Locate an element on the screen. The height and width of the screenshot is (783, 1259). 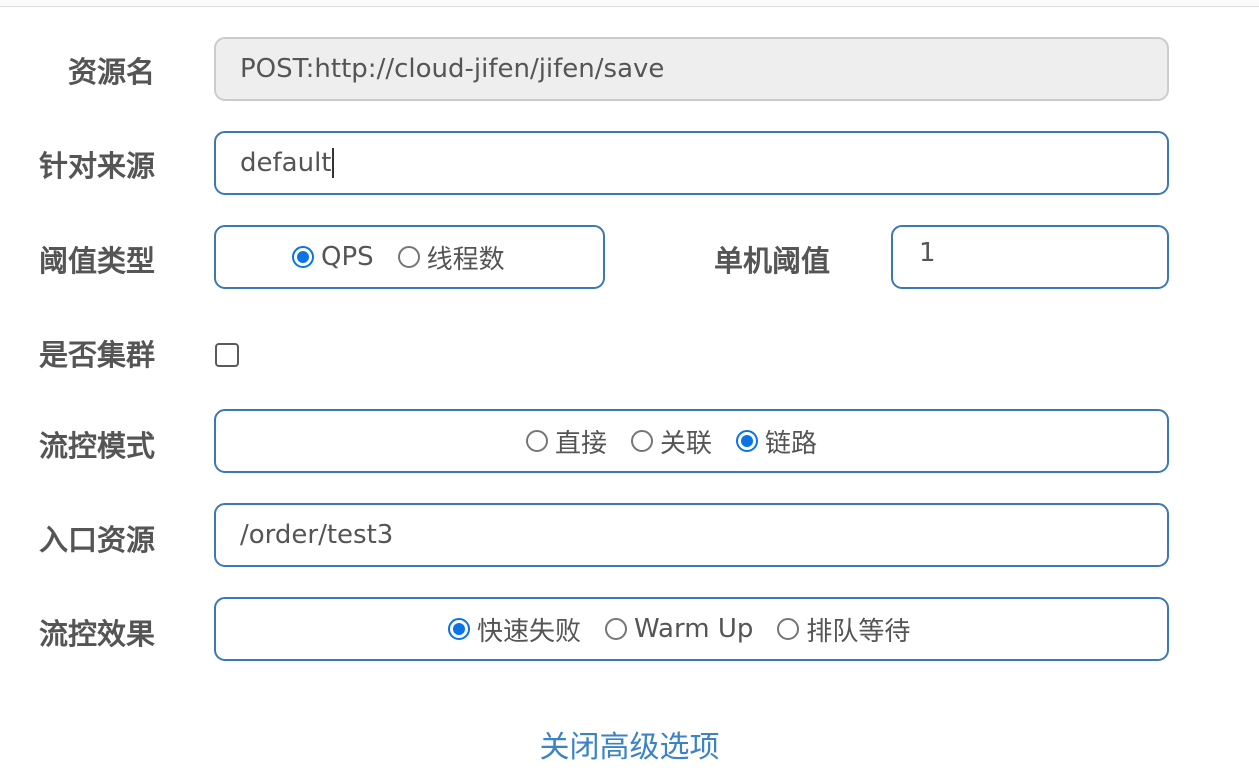
strategy-option-relate: 关联 is located at coordinates (671, 441).